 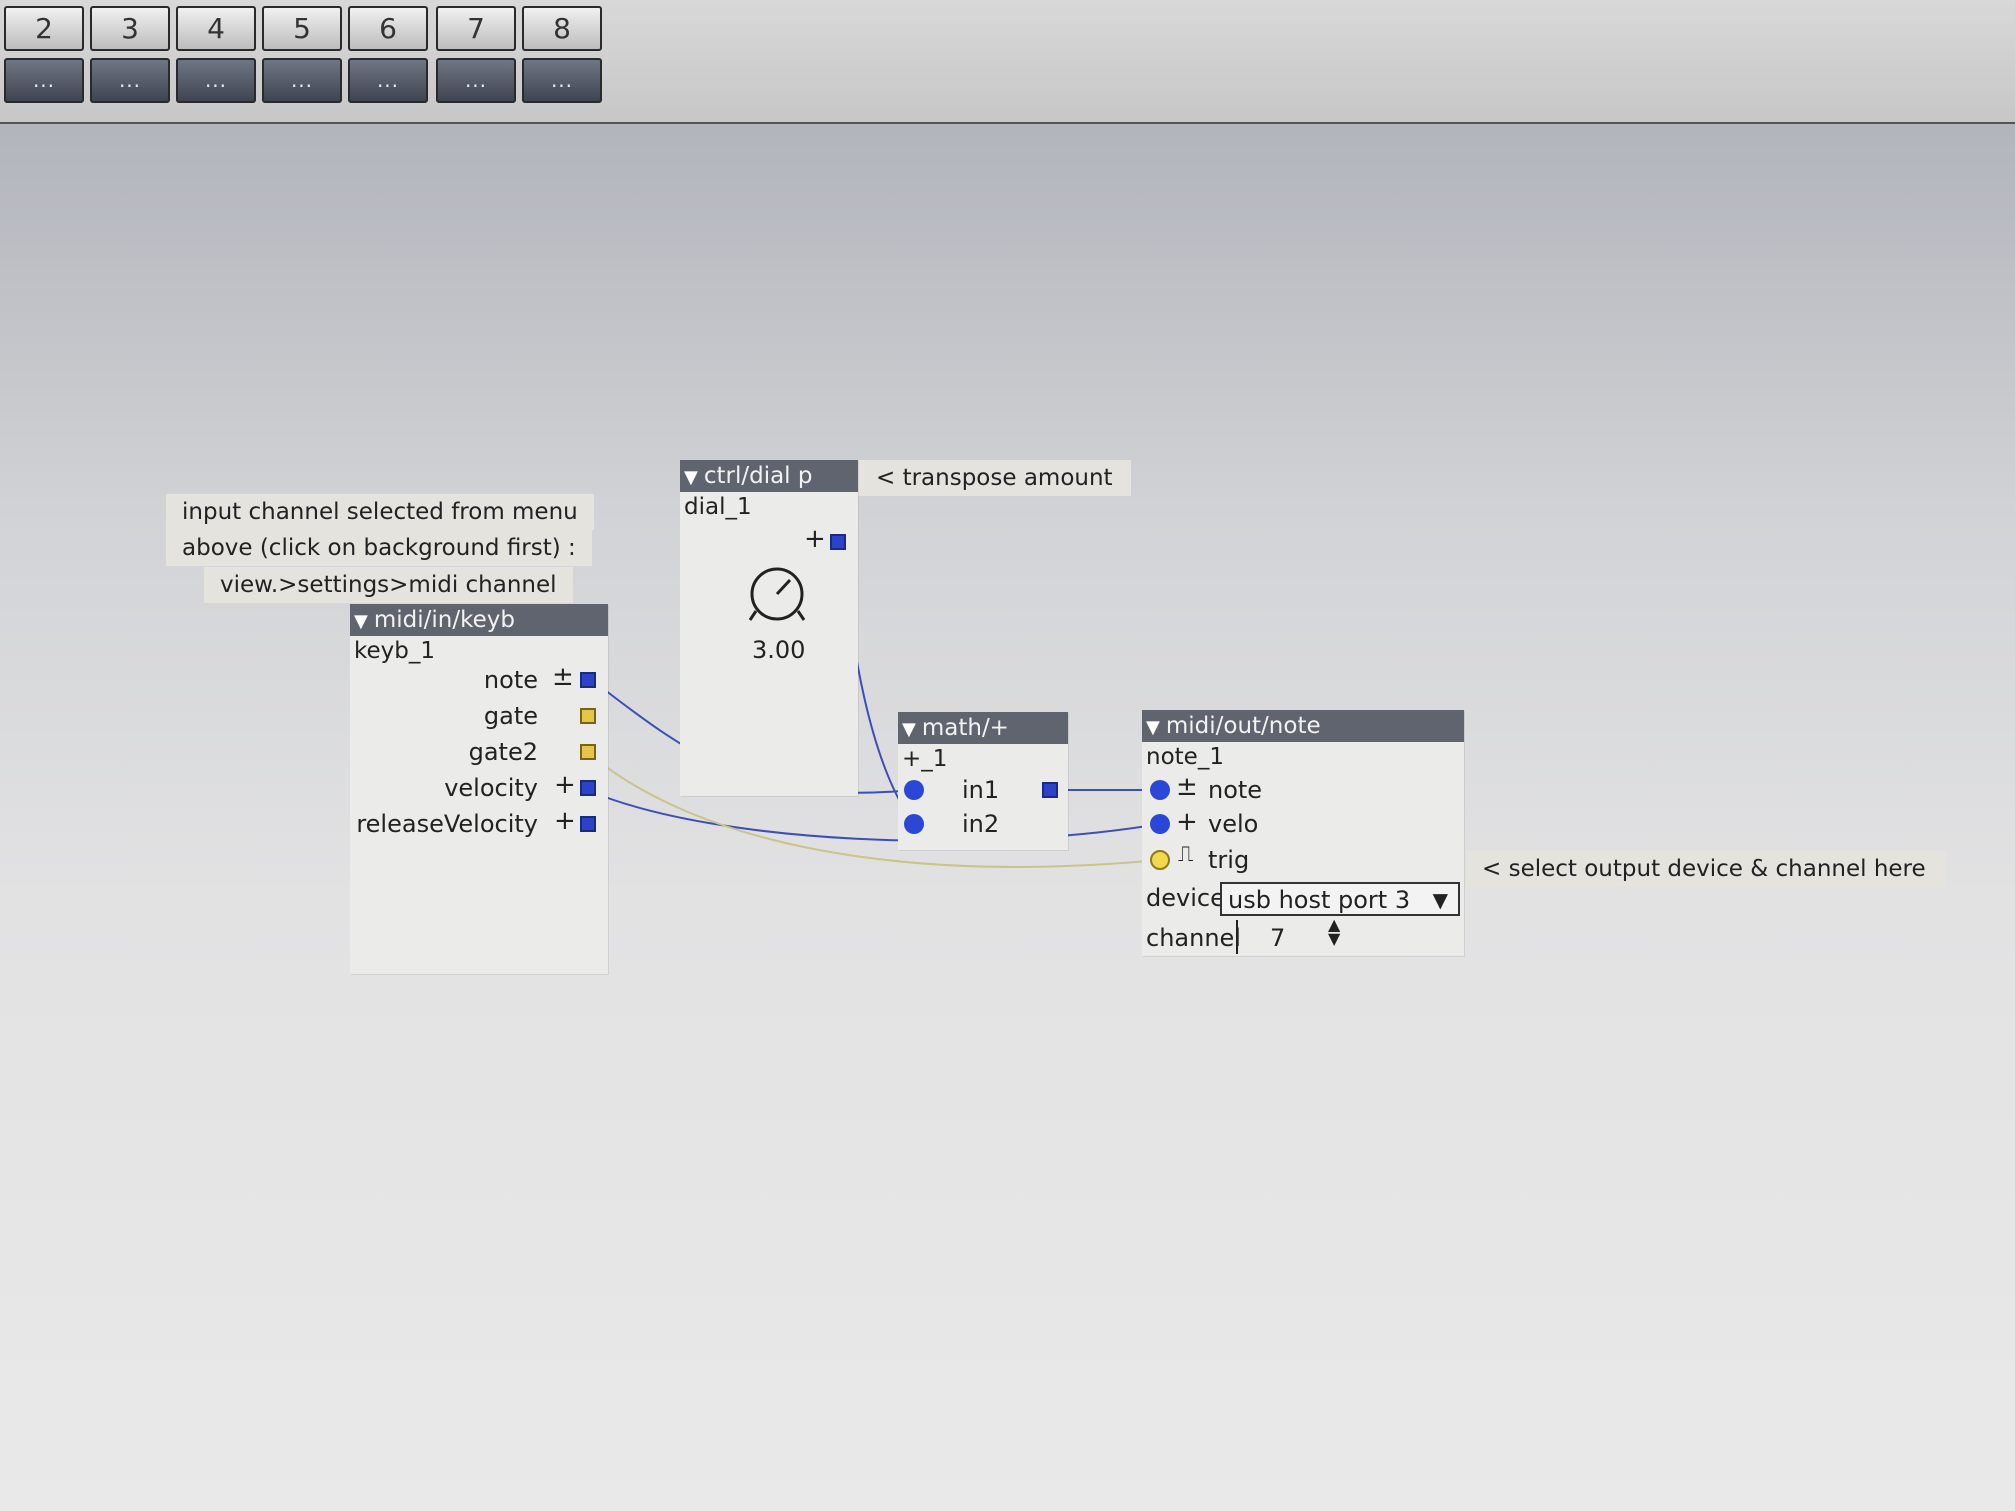 I want to click on comment-input-channel-1: input channel selected from menu, so click(x=380, y=512).